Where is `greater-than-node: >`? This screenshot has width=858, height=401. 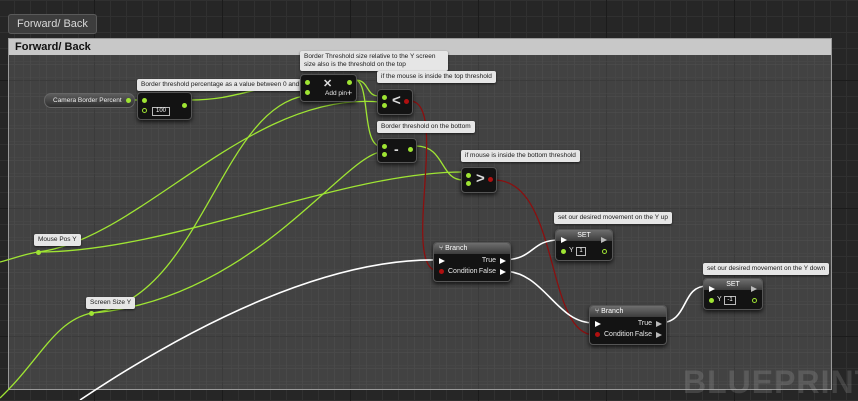 greater-than-node: > is located at coordinates (479, 180).